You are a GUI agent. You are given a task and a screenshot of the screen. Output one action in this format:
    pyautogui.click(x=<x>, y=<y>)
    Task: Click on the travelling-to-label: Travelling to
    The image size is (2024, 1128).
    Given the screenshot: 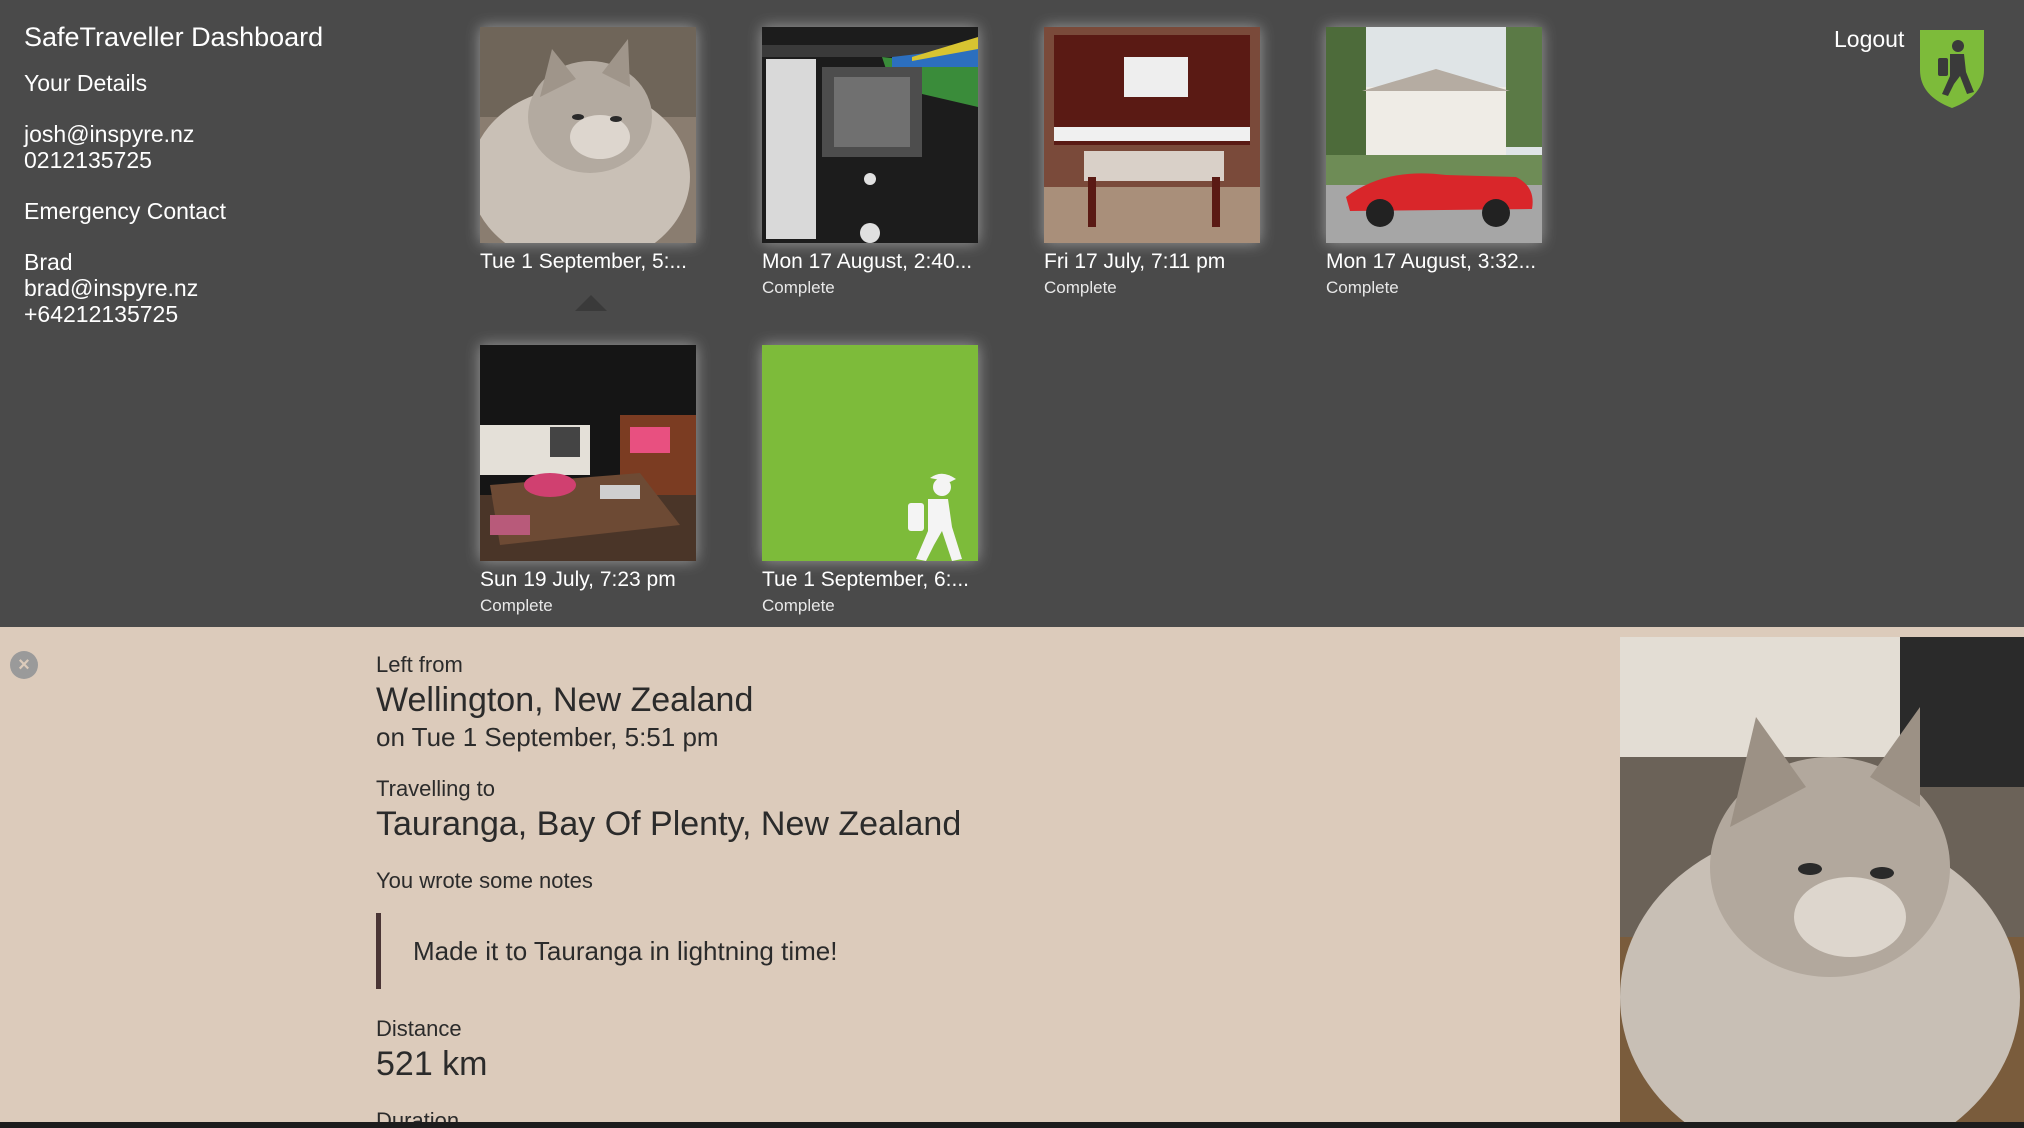 What is the action you would take?
    pyautogui.click(x=436, y=788)
    